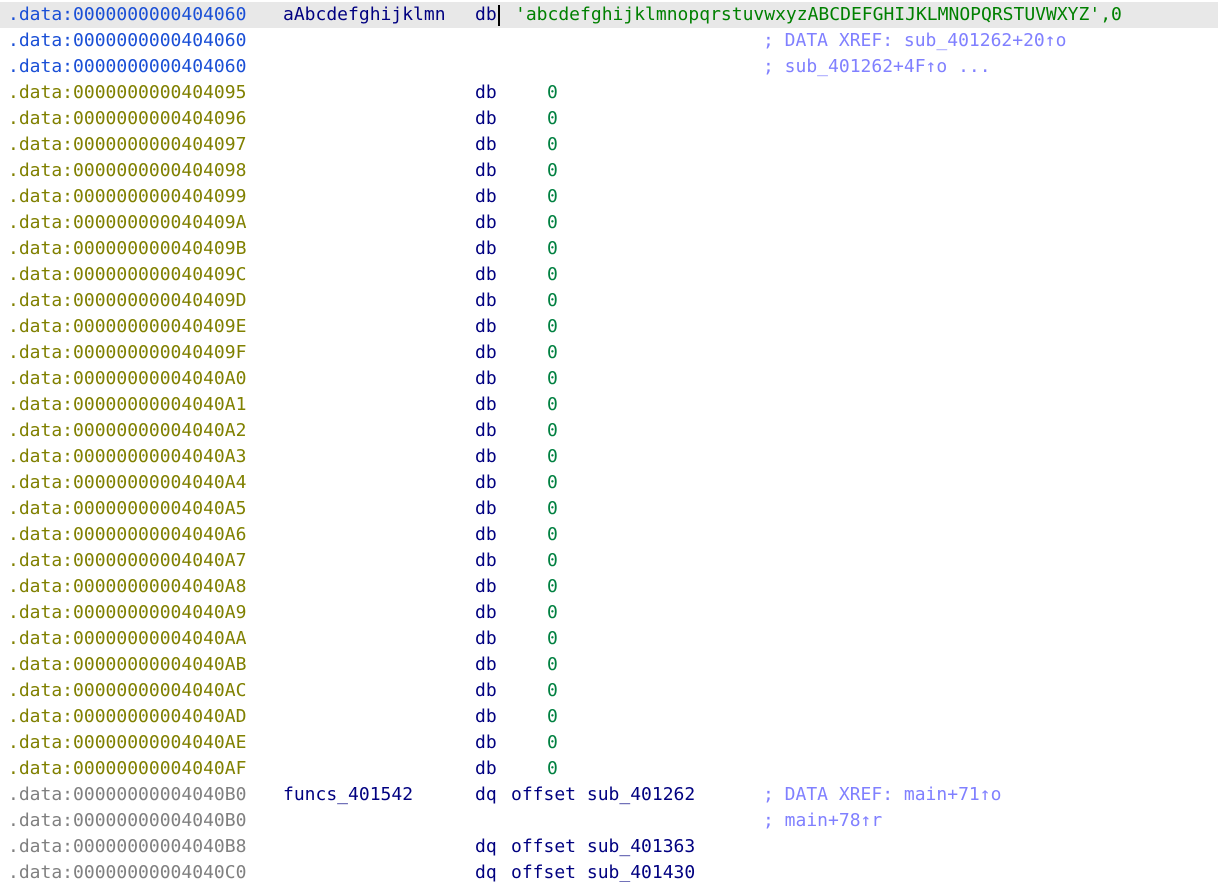 This screenshot has height=882, width=1218. I want to click on listing-line: .data:00000000004040AE db 0, so click(609, 743).